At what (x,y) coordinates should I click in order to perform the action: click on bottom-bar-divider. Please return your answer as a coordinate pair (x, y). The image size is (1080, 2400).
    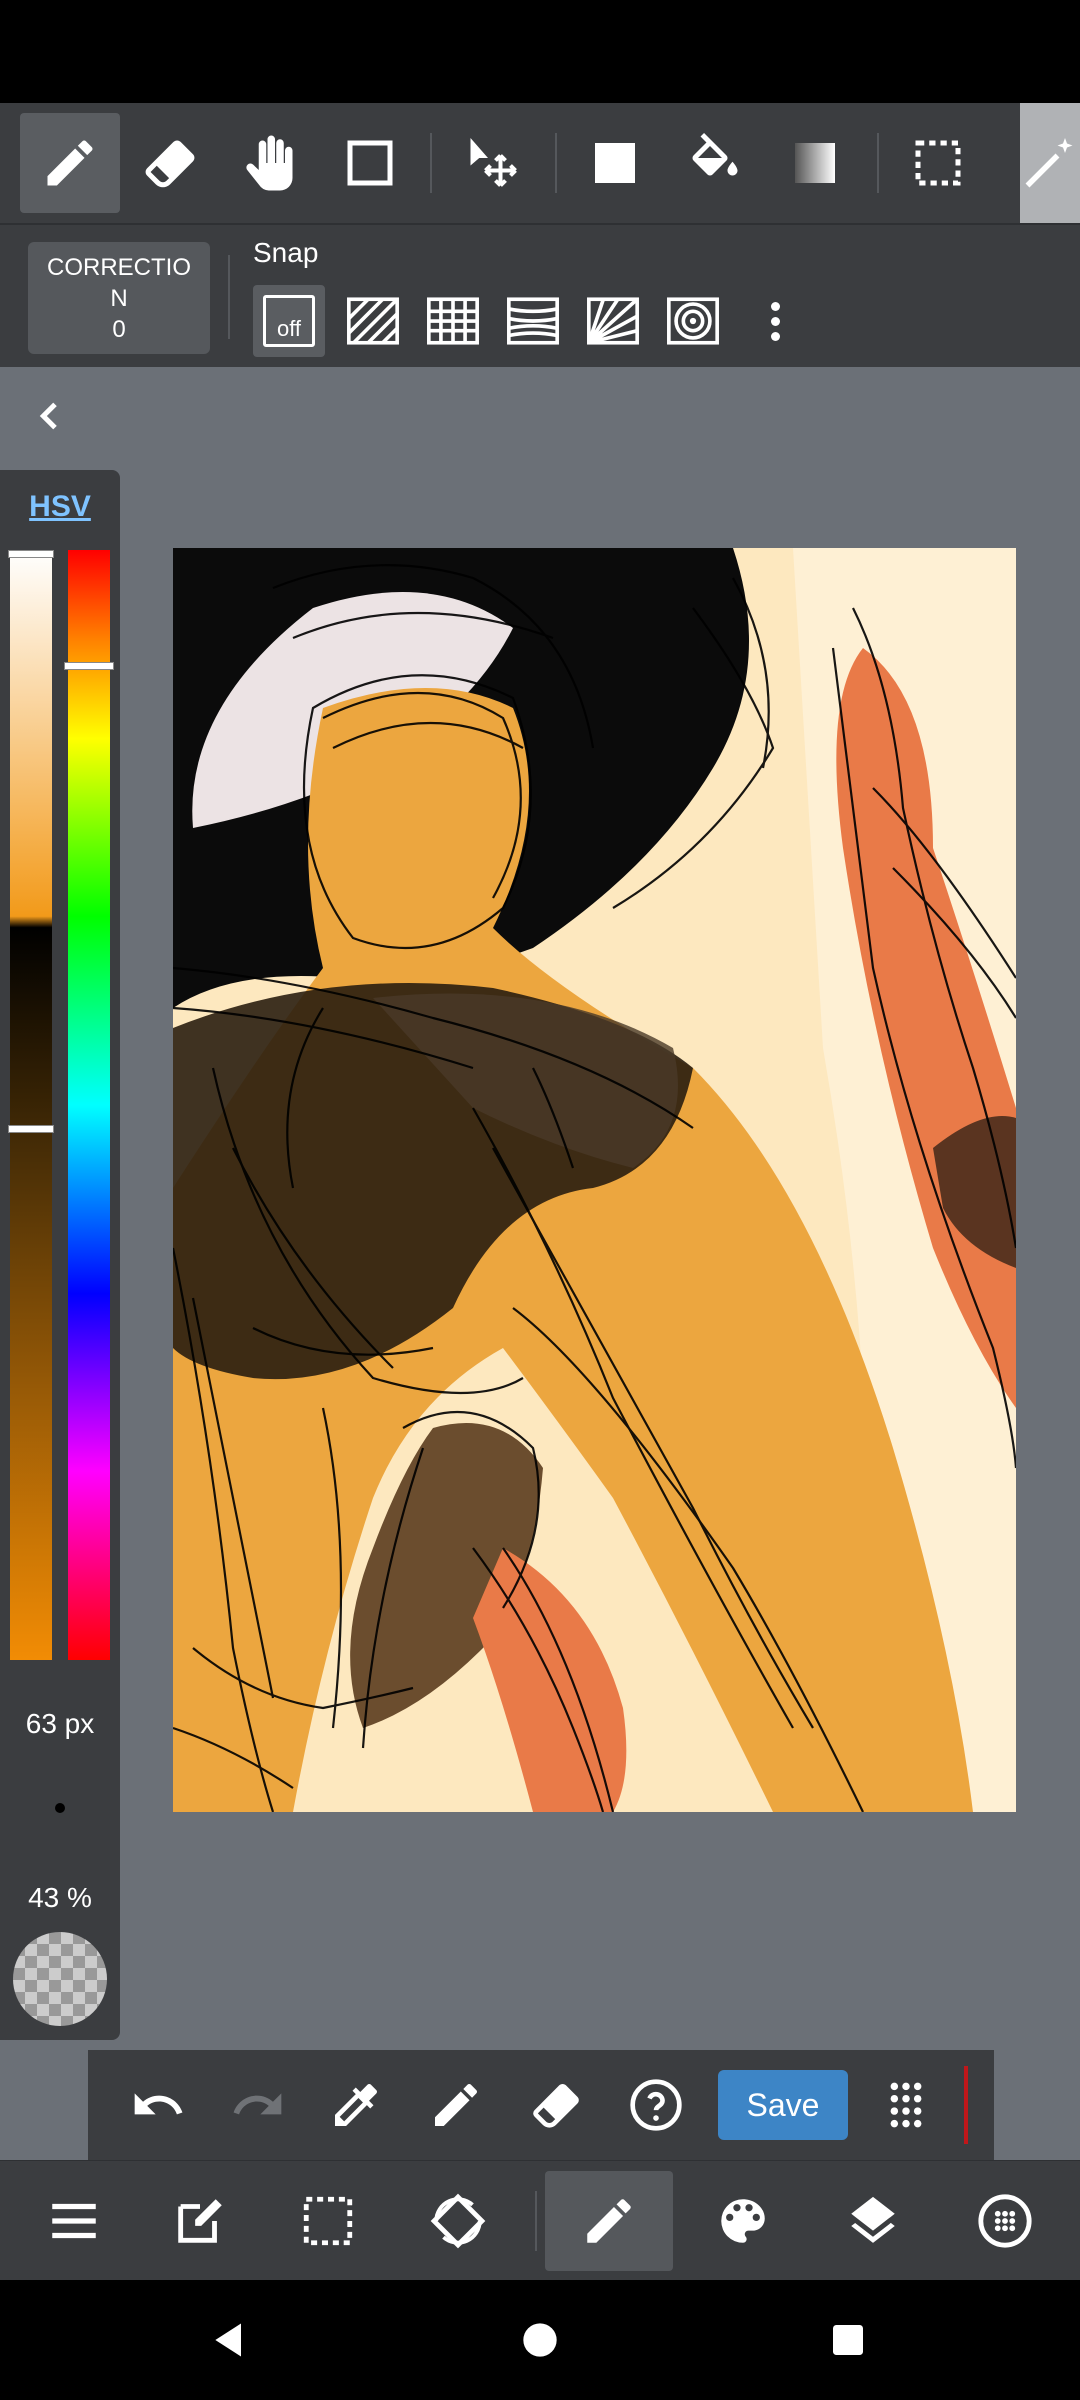
    Looking at the image, I should click on (536, 2221).